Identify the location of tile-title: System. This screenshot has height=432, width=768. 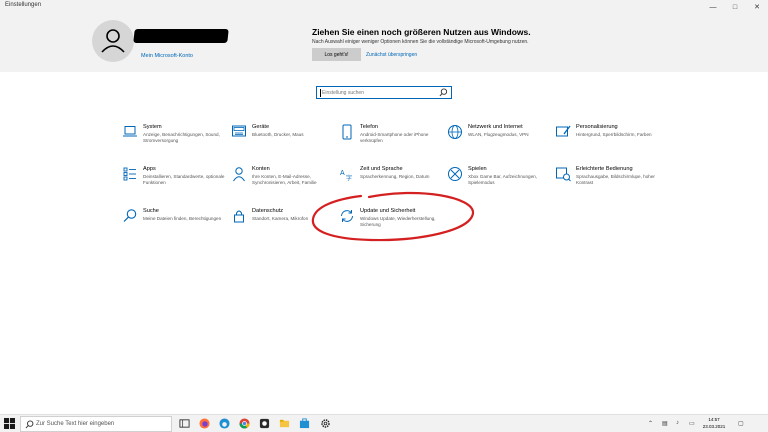
(152, 127).